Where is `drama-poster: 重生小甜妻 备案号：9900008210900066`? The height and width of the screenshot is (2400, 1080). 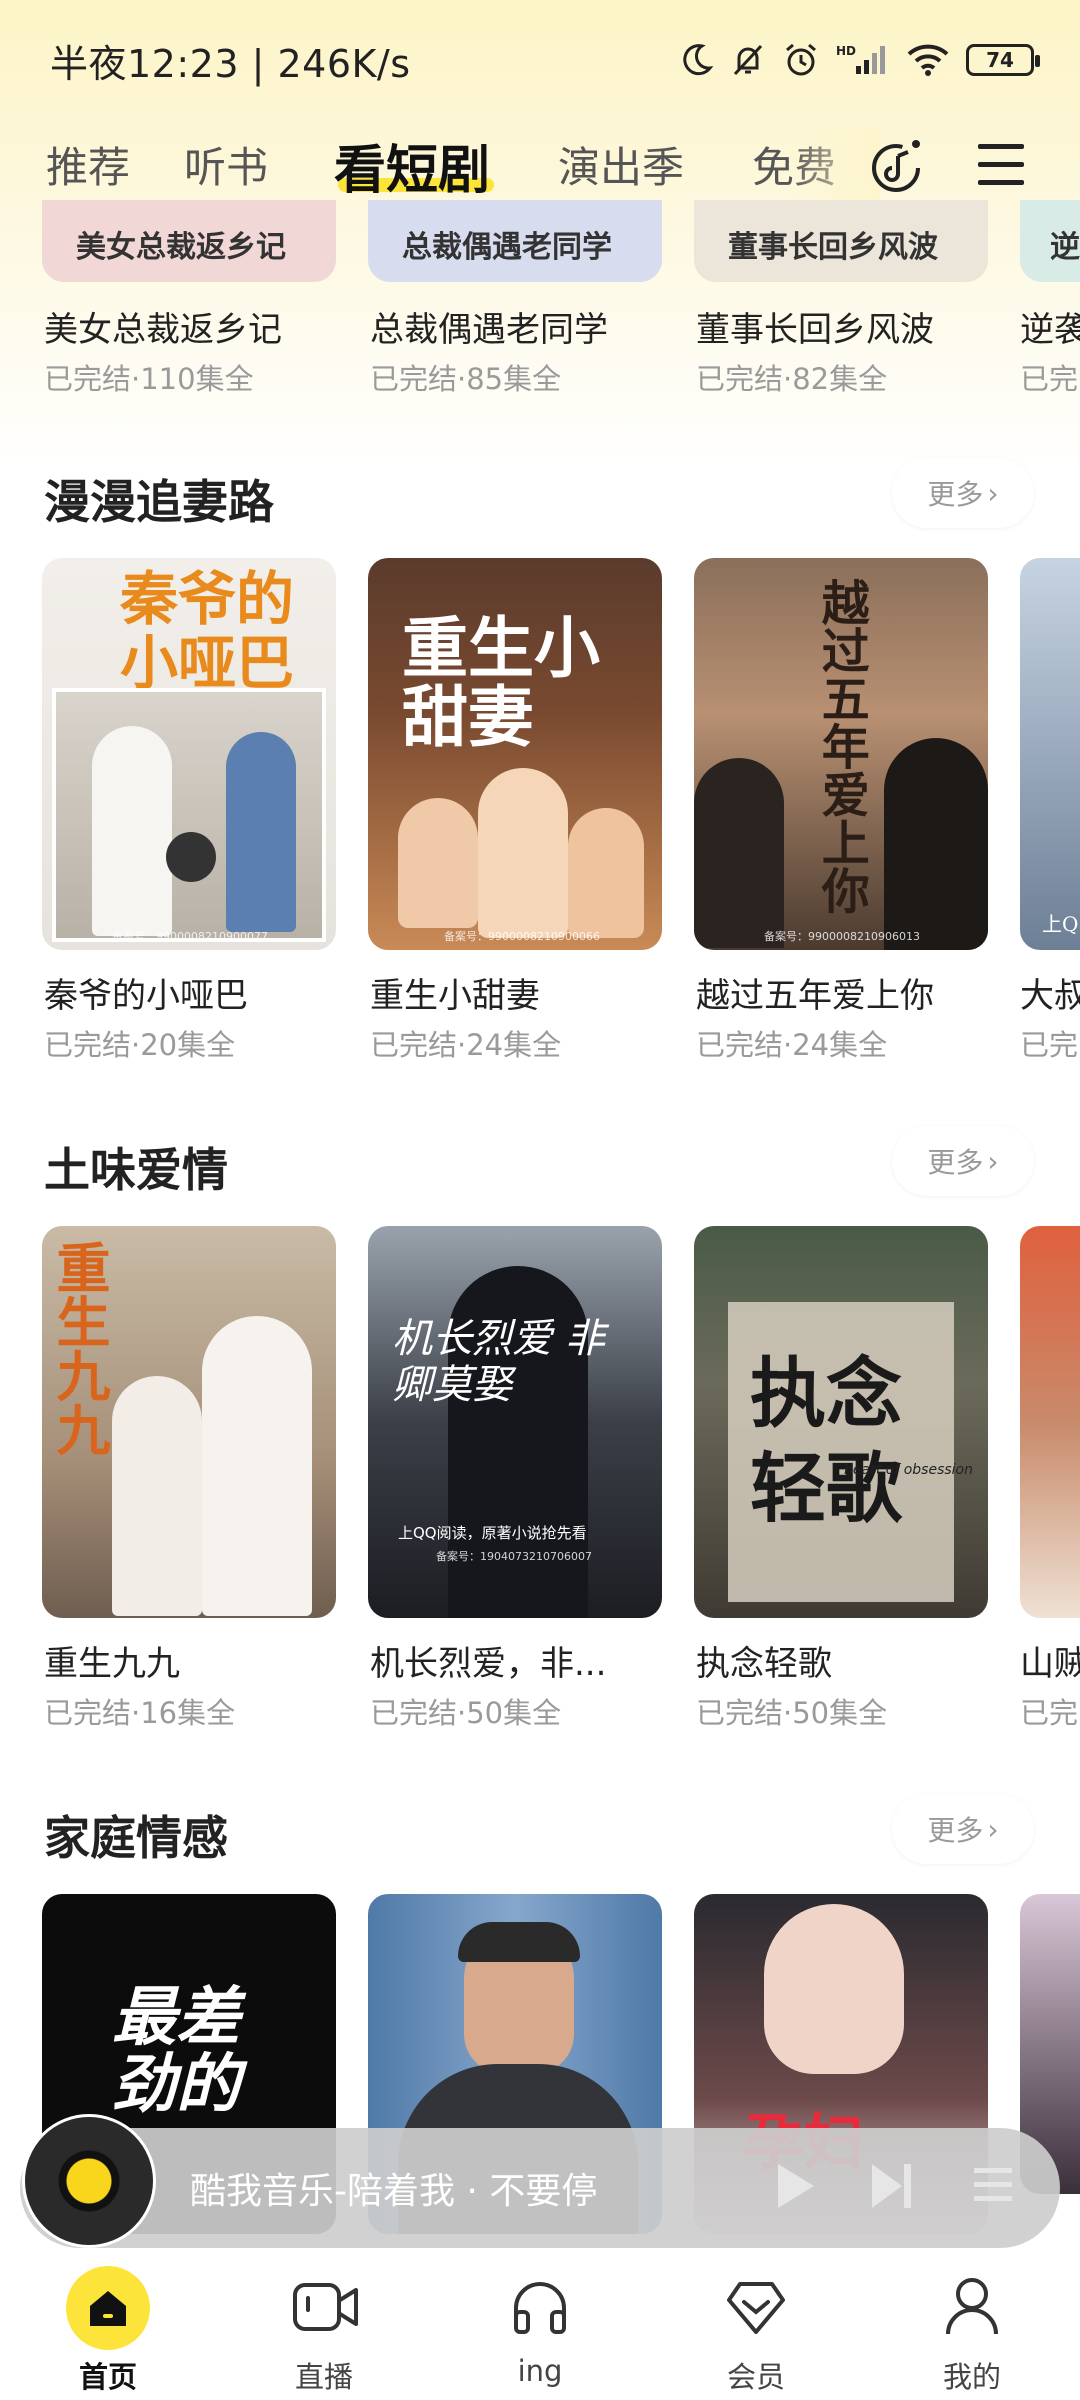 drama-poster: 重生小甜妻 备案号：9900008210900066 is located at coordinates (515, 754).